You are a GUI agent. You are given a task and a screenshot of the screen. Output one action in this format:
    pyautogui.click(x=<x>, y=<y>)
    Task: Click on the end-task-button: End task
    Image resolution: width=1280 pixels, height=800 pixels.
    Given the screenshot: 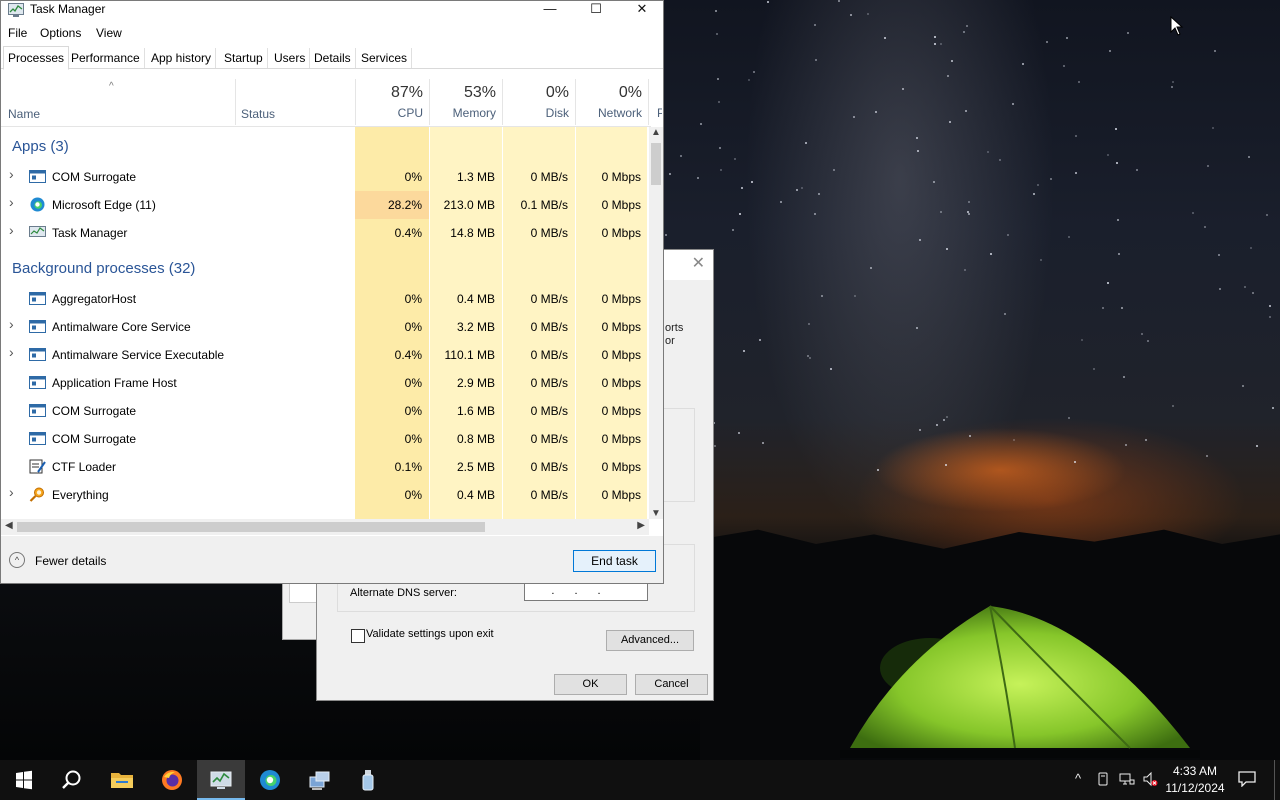 What is the action you would take?
    pyautogui.click(x=614, y=561)
    